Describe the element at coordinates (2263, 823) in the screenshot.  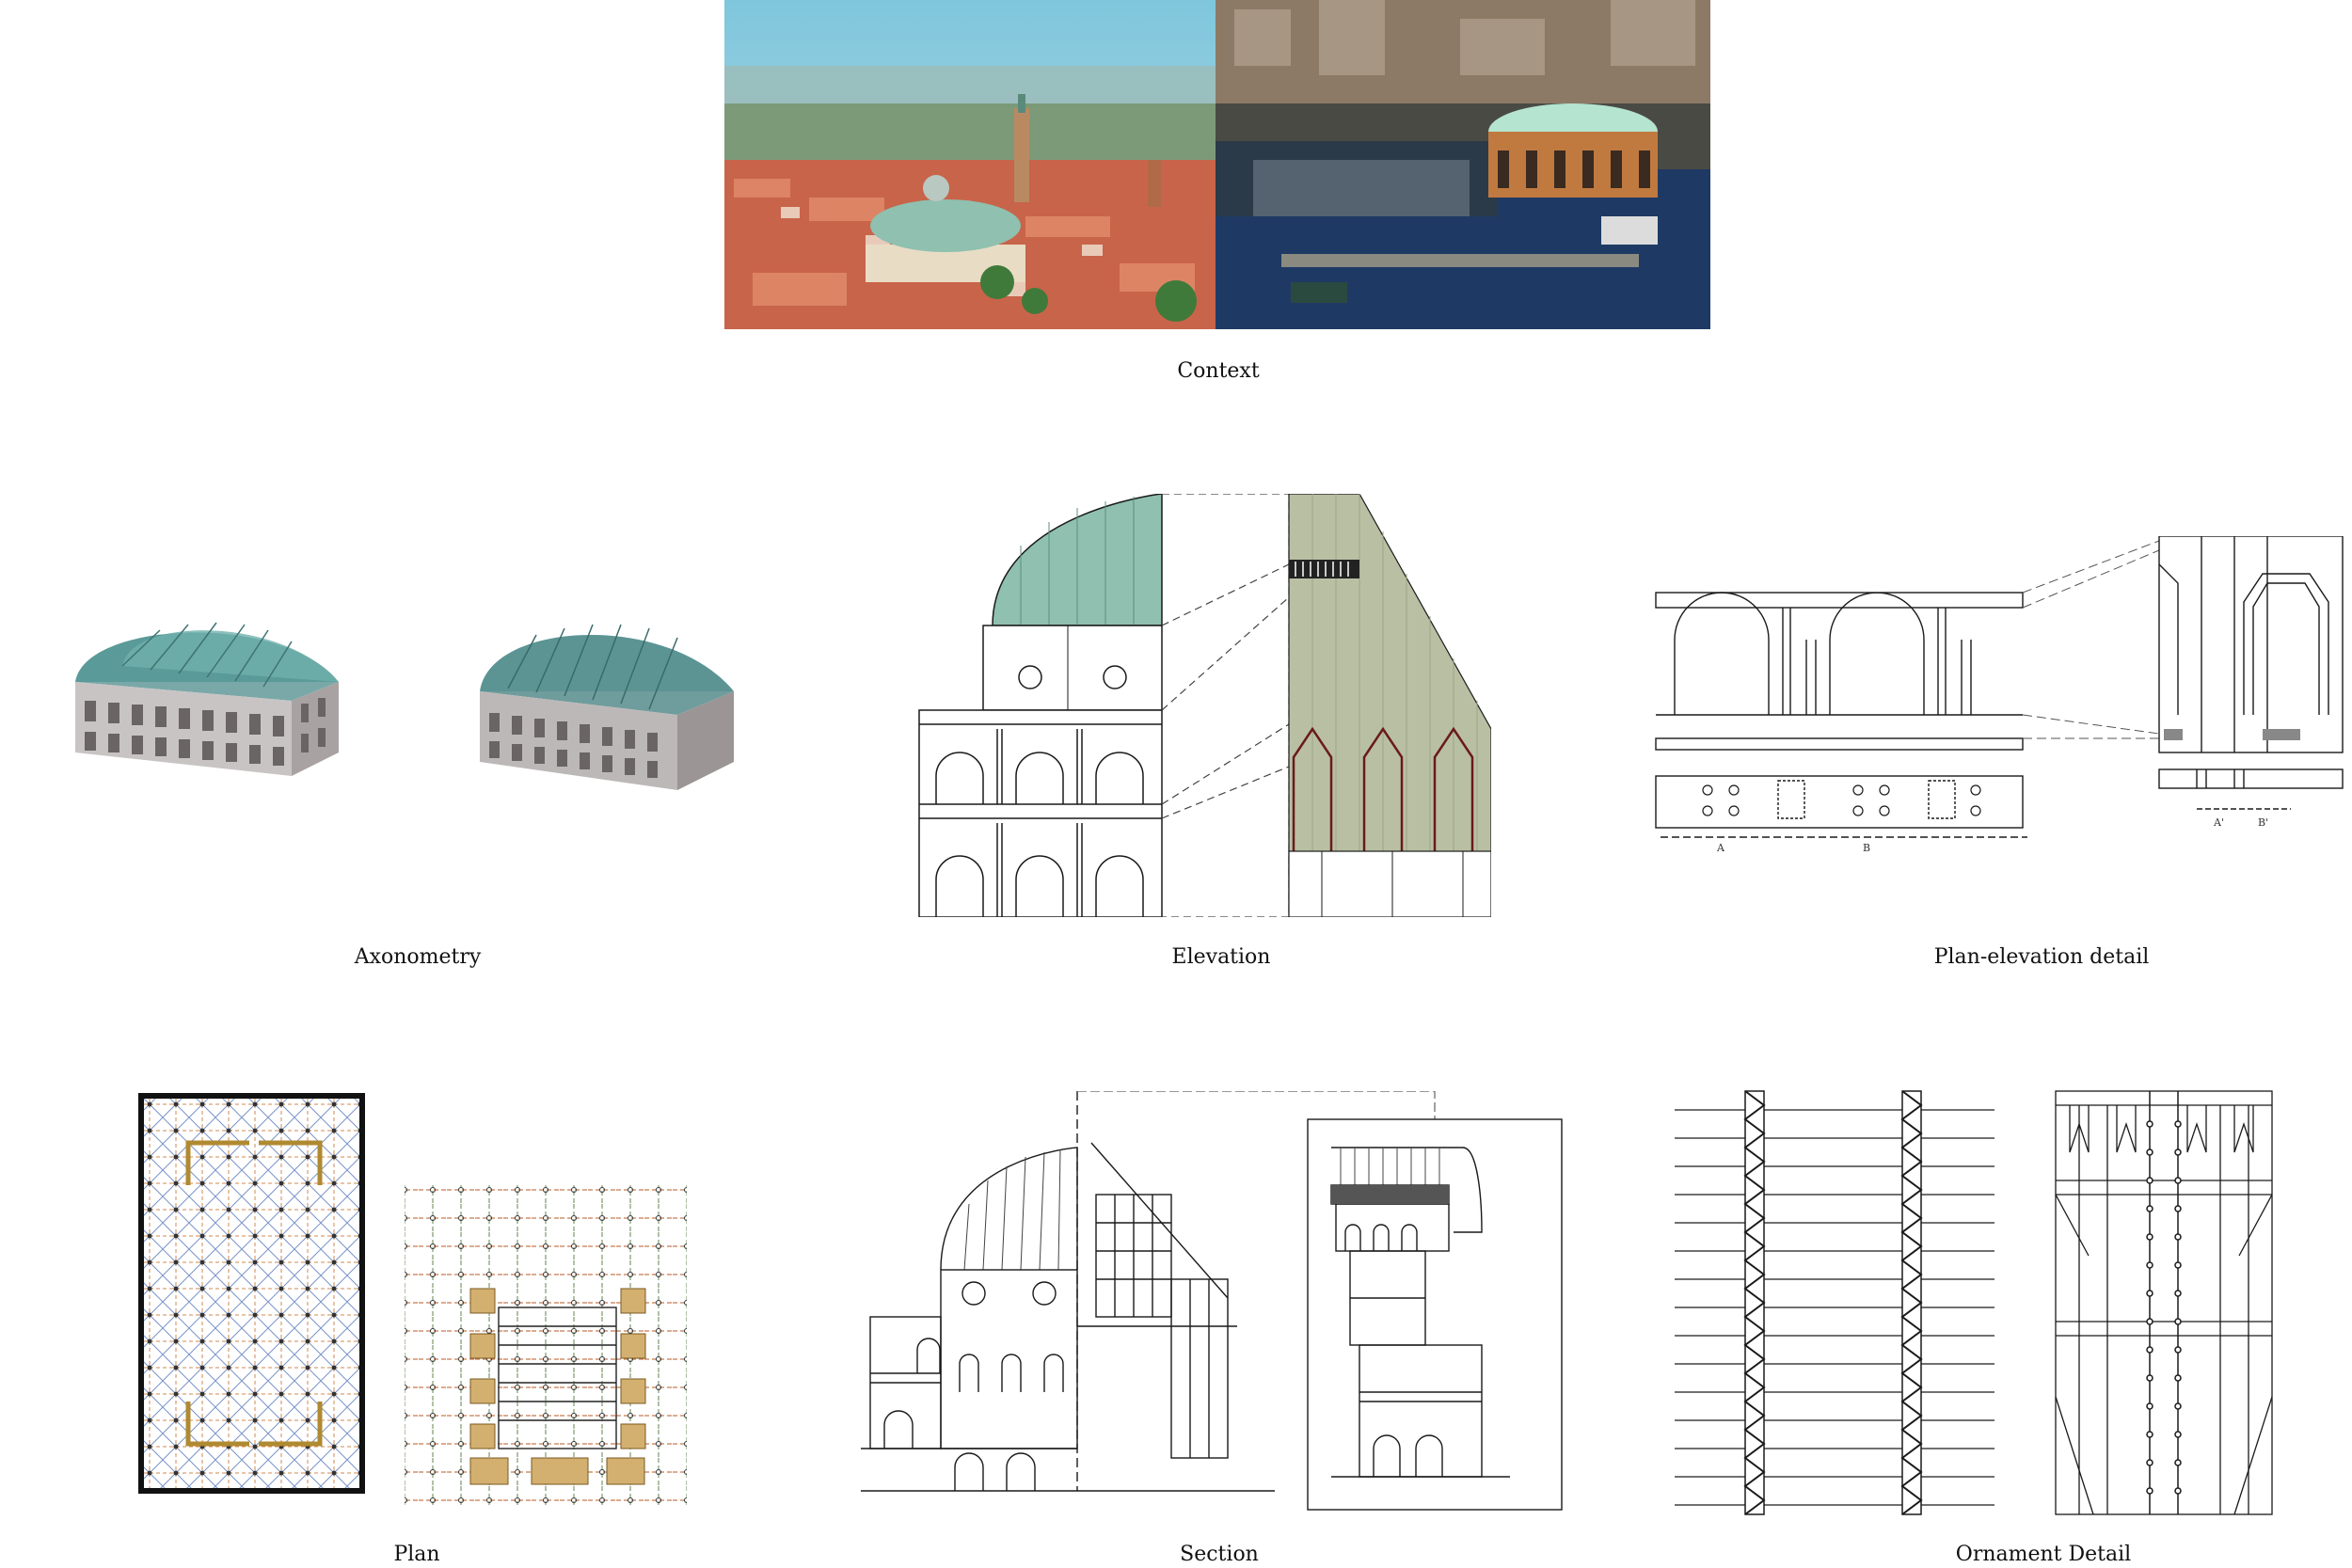
I see `detail-label-b-prime: B'` at that location.